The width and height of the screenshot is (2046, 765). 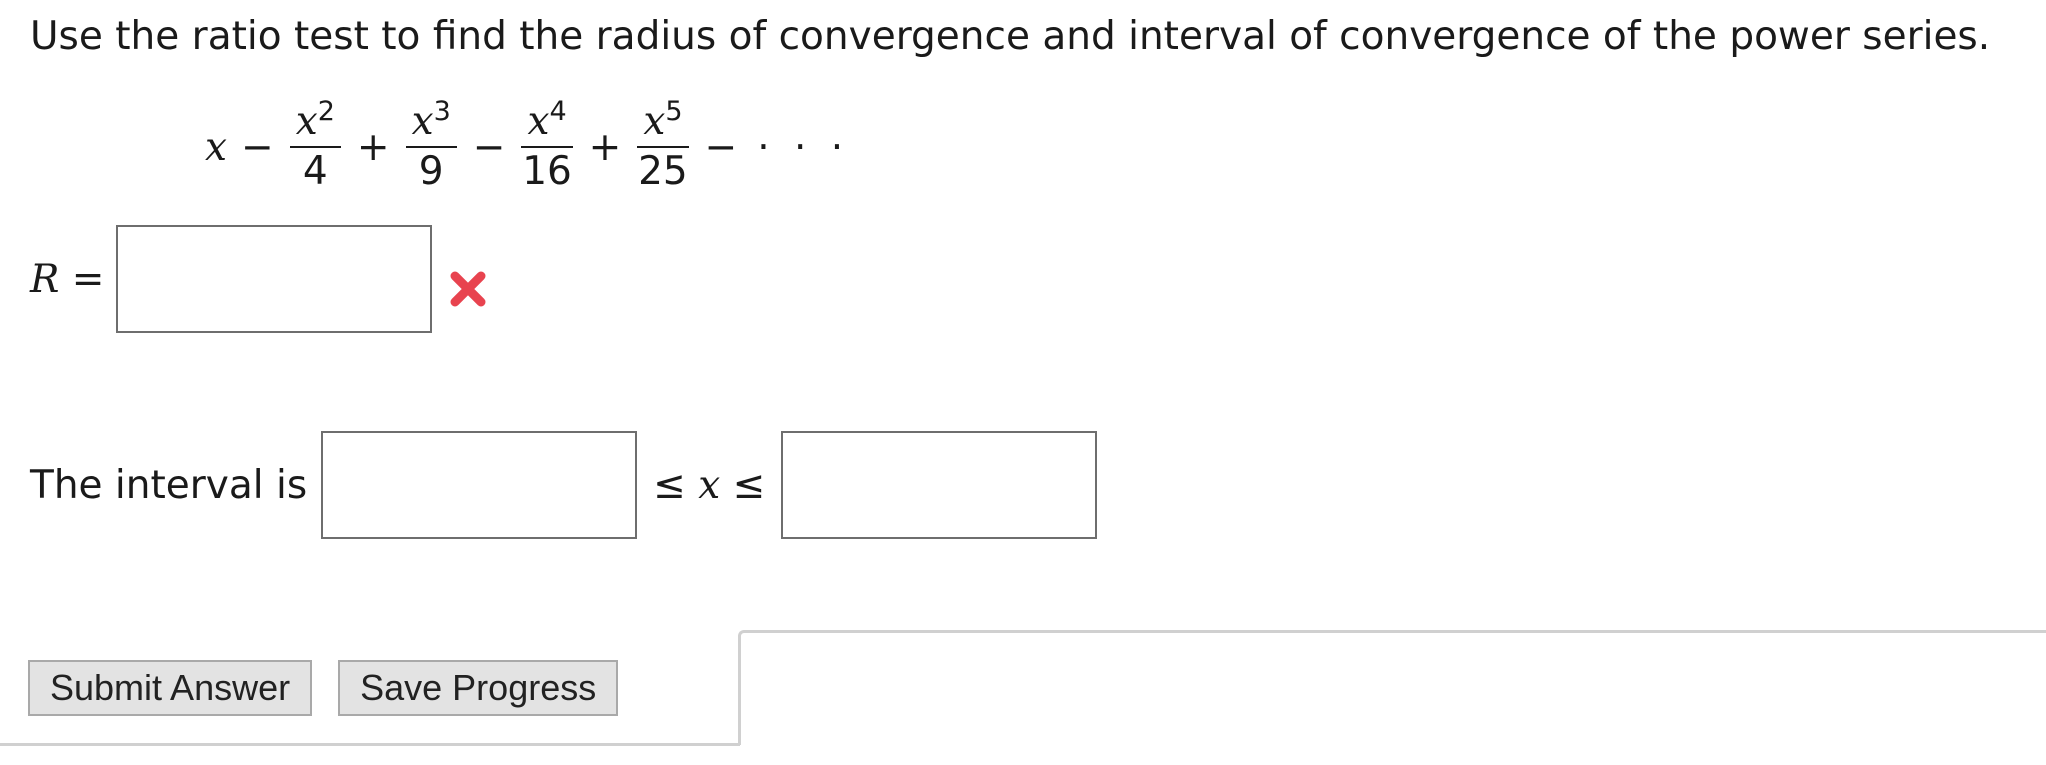 What do you see at coordinates (442, 111) in the screenshot?
I see `numerator-exponent: 3` at bounding box center [442, 111].